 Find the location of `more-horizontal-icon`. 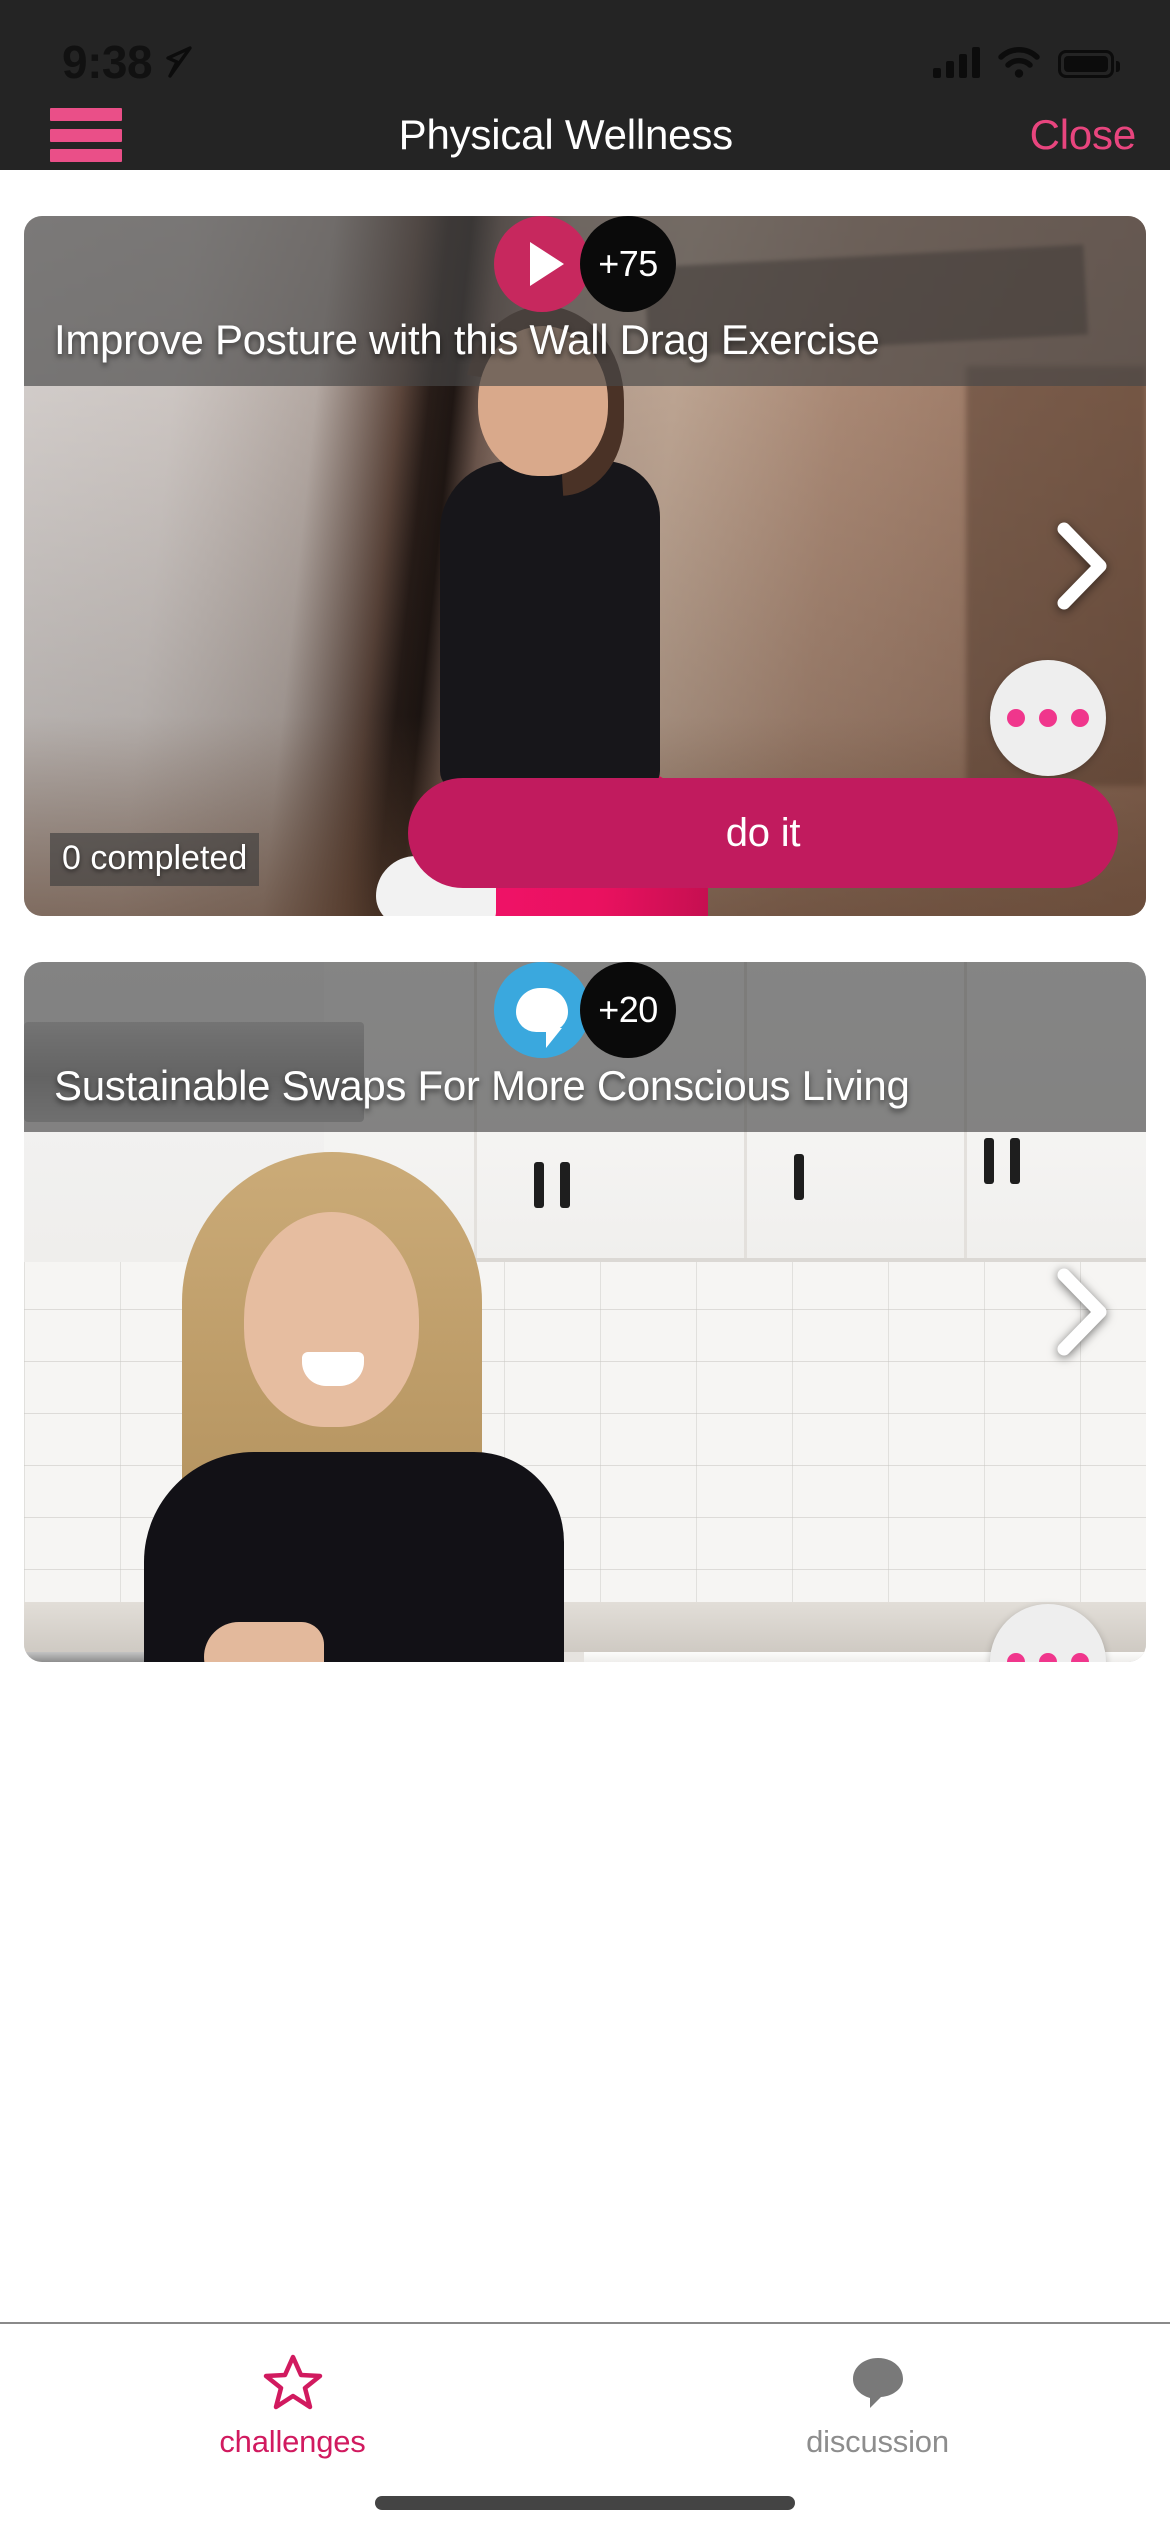

more-horizontal-icon is located at coordinates (1048, 718).